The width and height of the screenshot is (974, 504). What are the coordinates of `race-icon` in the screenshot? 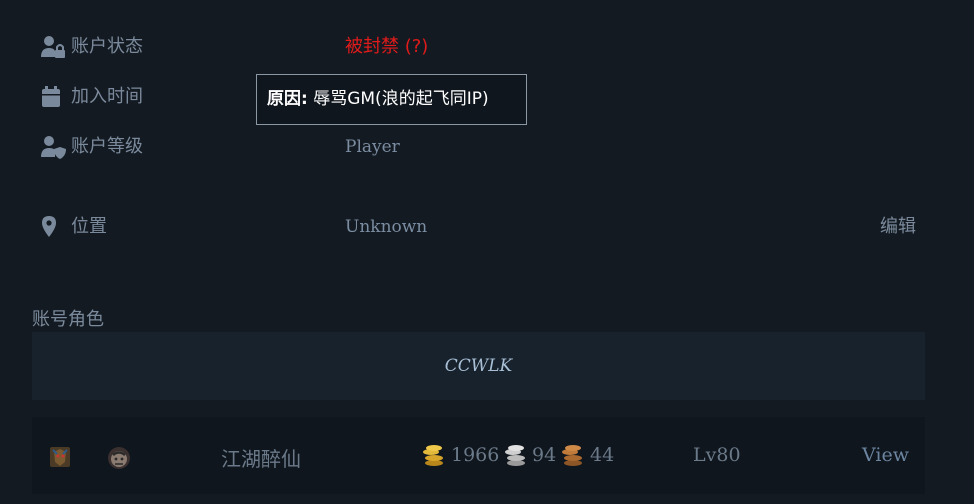 It's located at (60, 457).